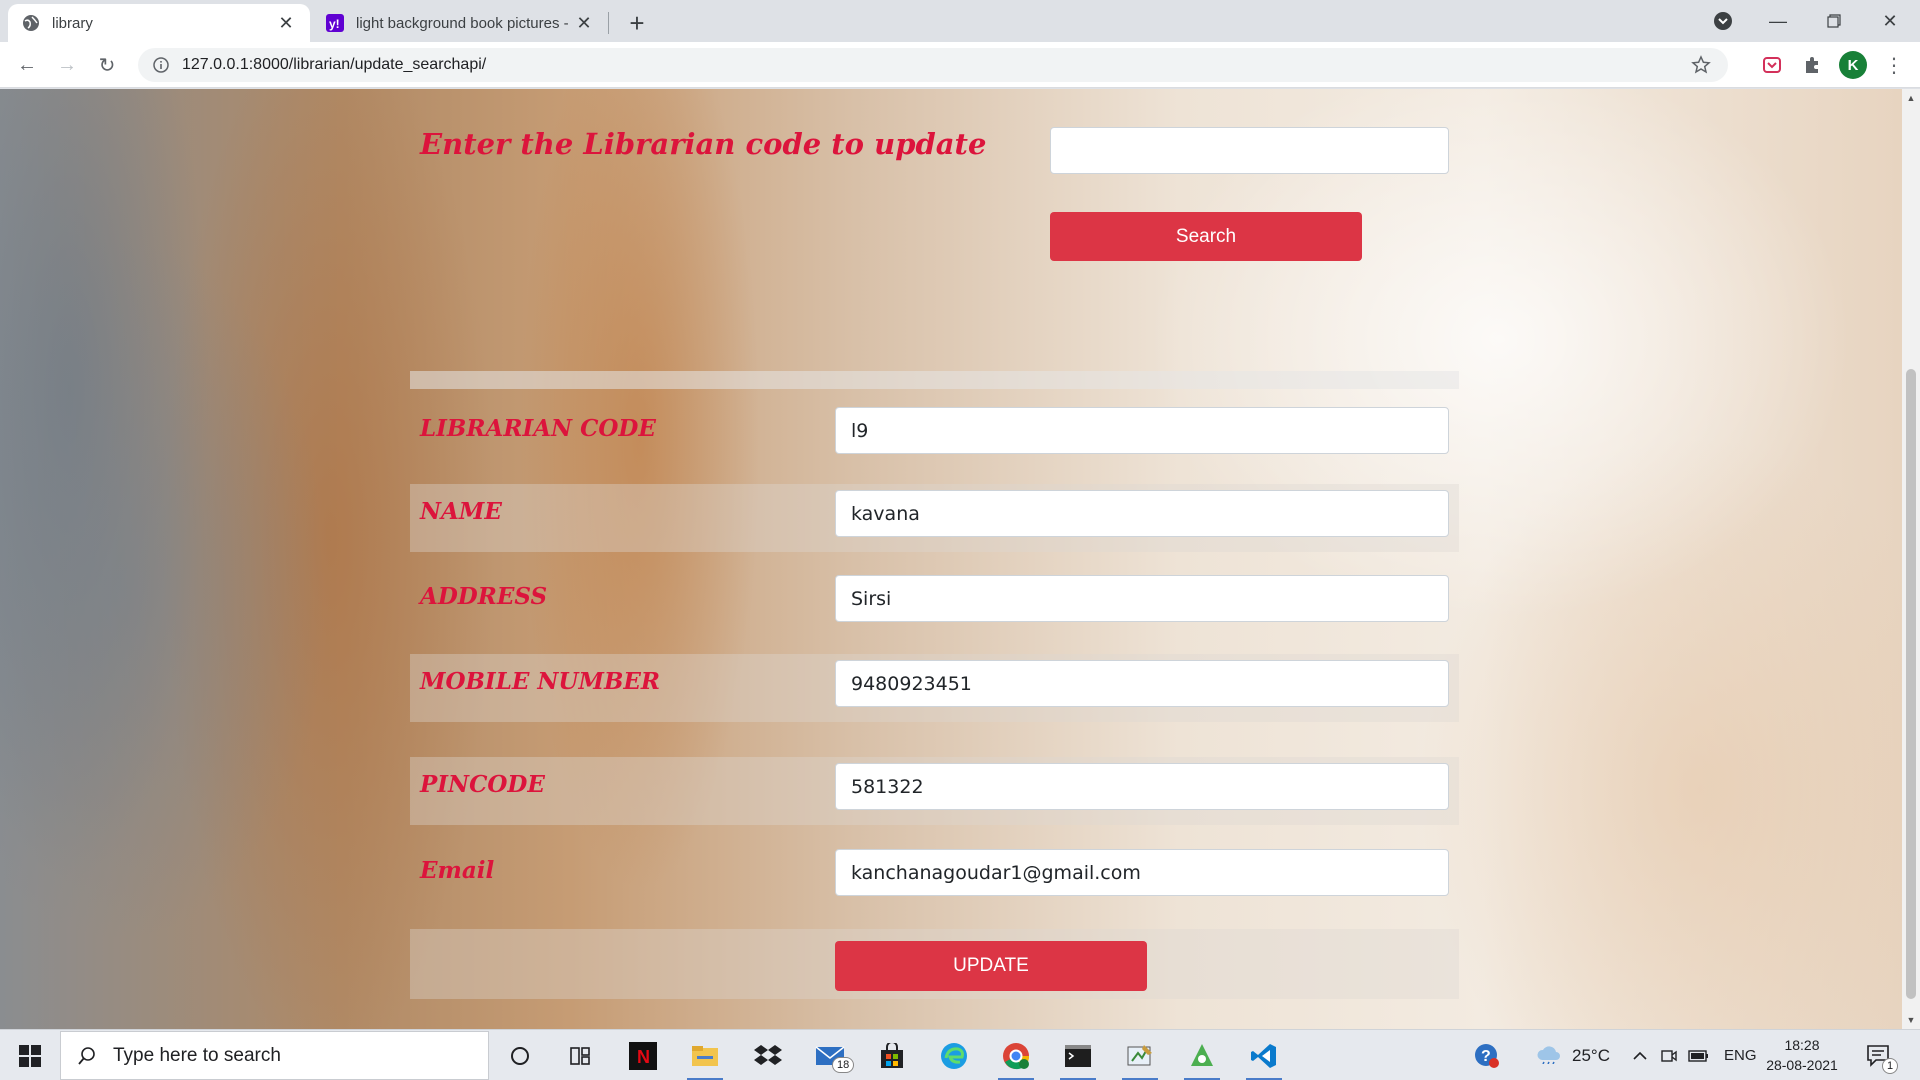  I want to click on field-label: Email, so click(457, 870).